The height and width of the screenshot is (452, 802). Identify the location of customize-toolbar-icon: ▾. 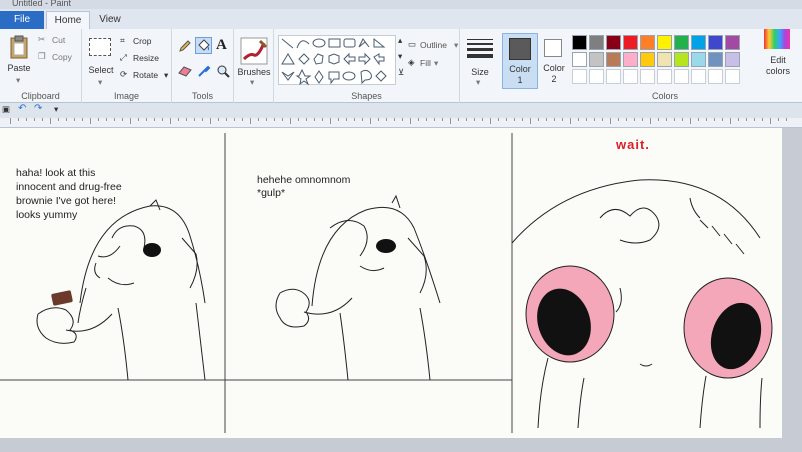
(56, 109).